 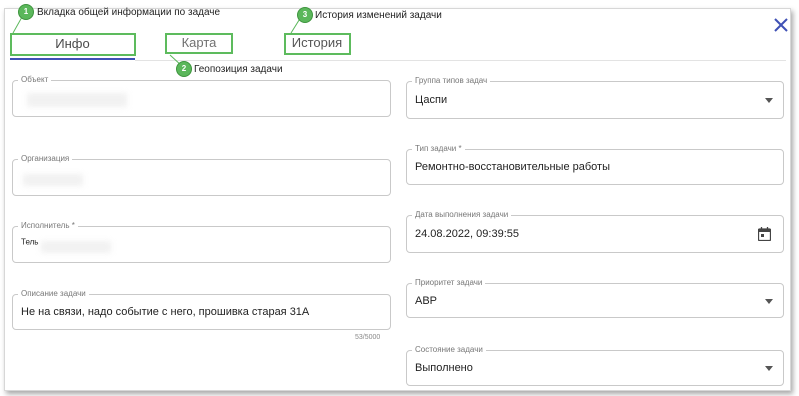 What do you see at coordinates (368, 337) in the screenshot?
I see `description-char-counter: 53/5000` at bounding box center [368, 337].